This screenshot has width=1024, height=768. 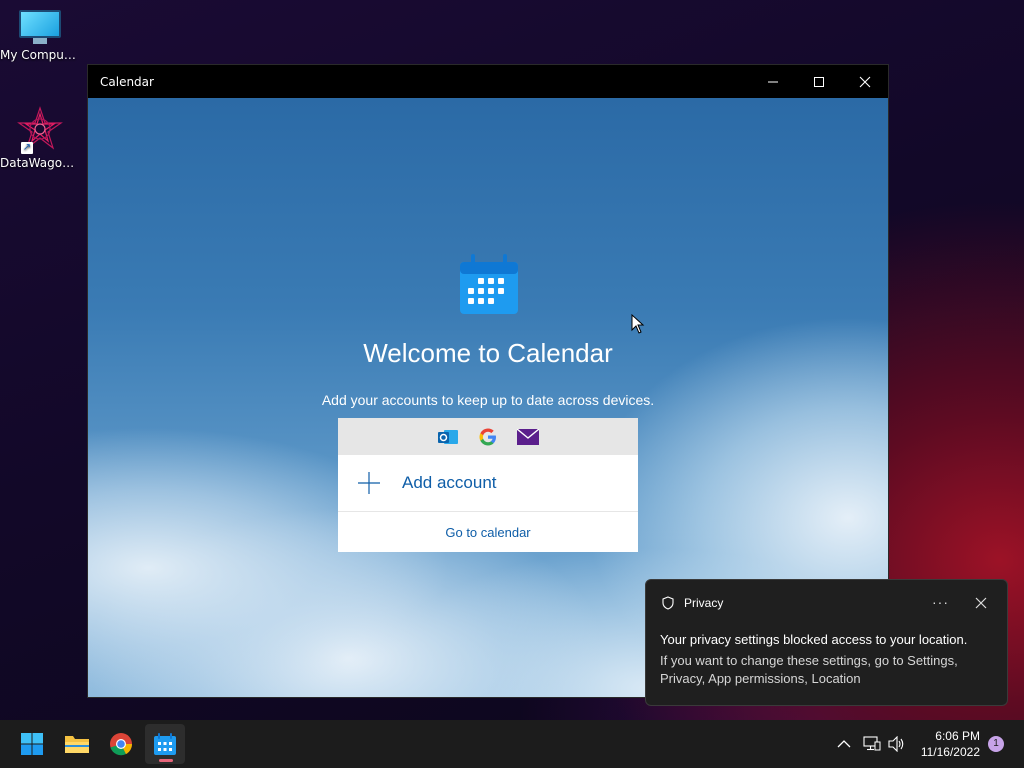 I want to click on chrome-icon, so click(x=121, y=744).